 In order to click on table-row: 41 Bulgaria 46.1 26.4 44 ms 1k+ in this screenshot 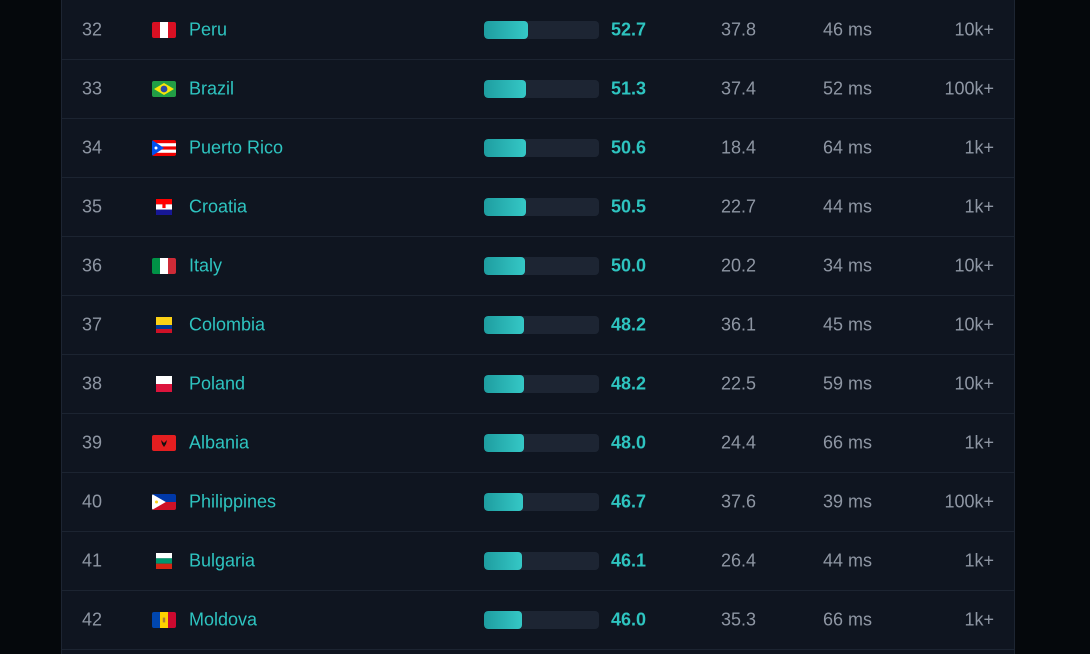, I will do `click(538, 561)`.